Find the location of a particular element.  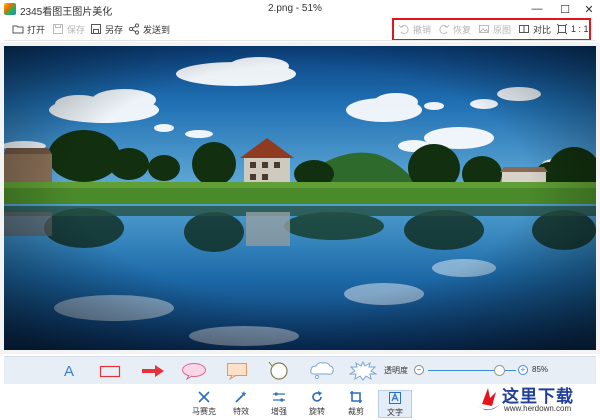

folder-icon is located at coordinates (18, 29).